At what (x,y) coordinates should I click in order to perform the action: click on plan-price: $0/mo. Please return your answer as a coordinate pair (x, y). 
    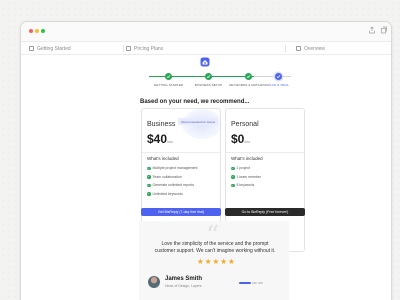
    Looking at the image, I should click on (240, 139).